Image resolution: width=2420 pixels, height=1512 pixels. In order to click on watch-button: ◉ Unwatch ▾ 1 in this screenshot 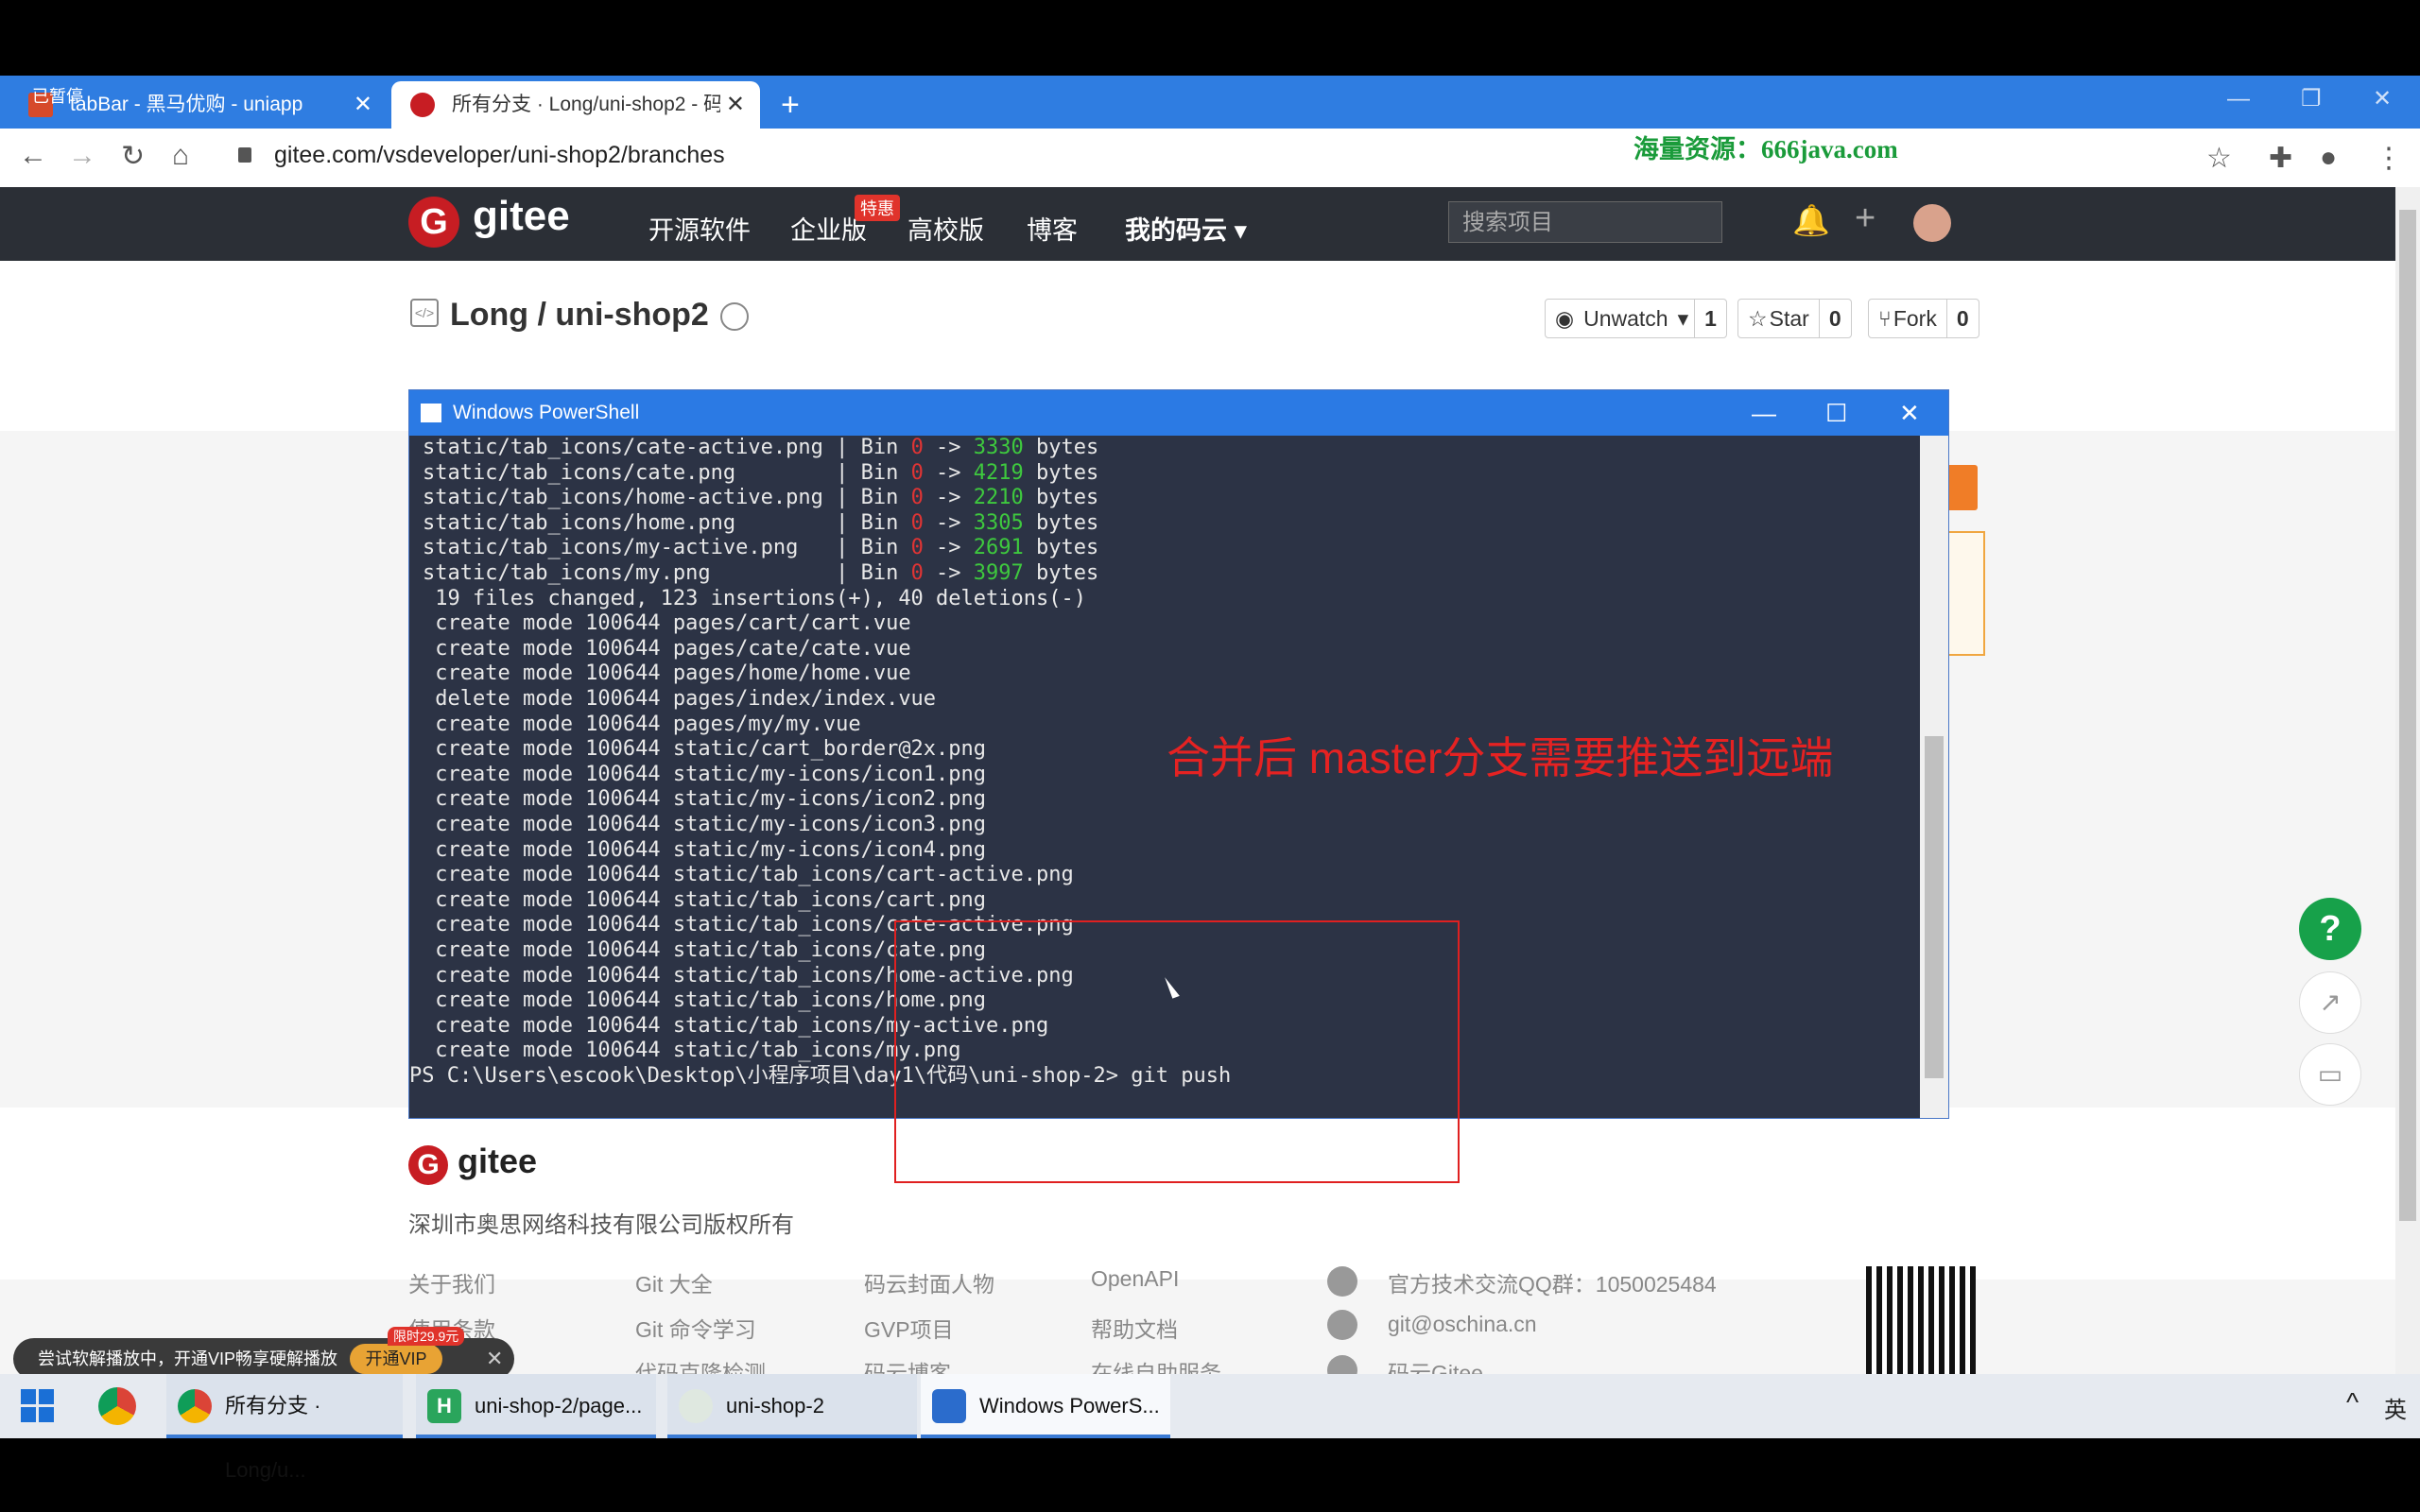, I will do `click(1636, 318)`.